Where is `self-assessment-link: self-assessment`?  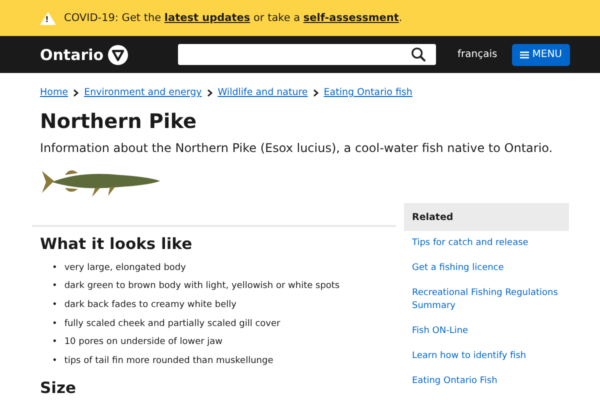 self-assessment-link: self-assessment is located at coordinates (351, 18).